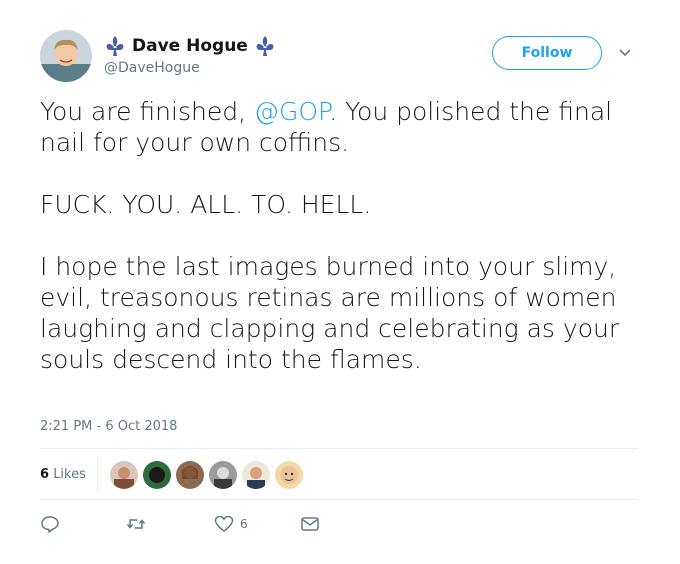 This screenshot has width=680, height=564. What do you see at coordinates (108, 426) in the screenshot?
I see `tweet-timestamp: 2:21 PM - 6 Oct 2018` at bounding box center [108, 426].